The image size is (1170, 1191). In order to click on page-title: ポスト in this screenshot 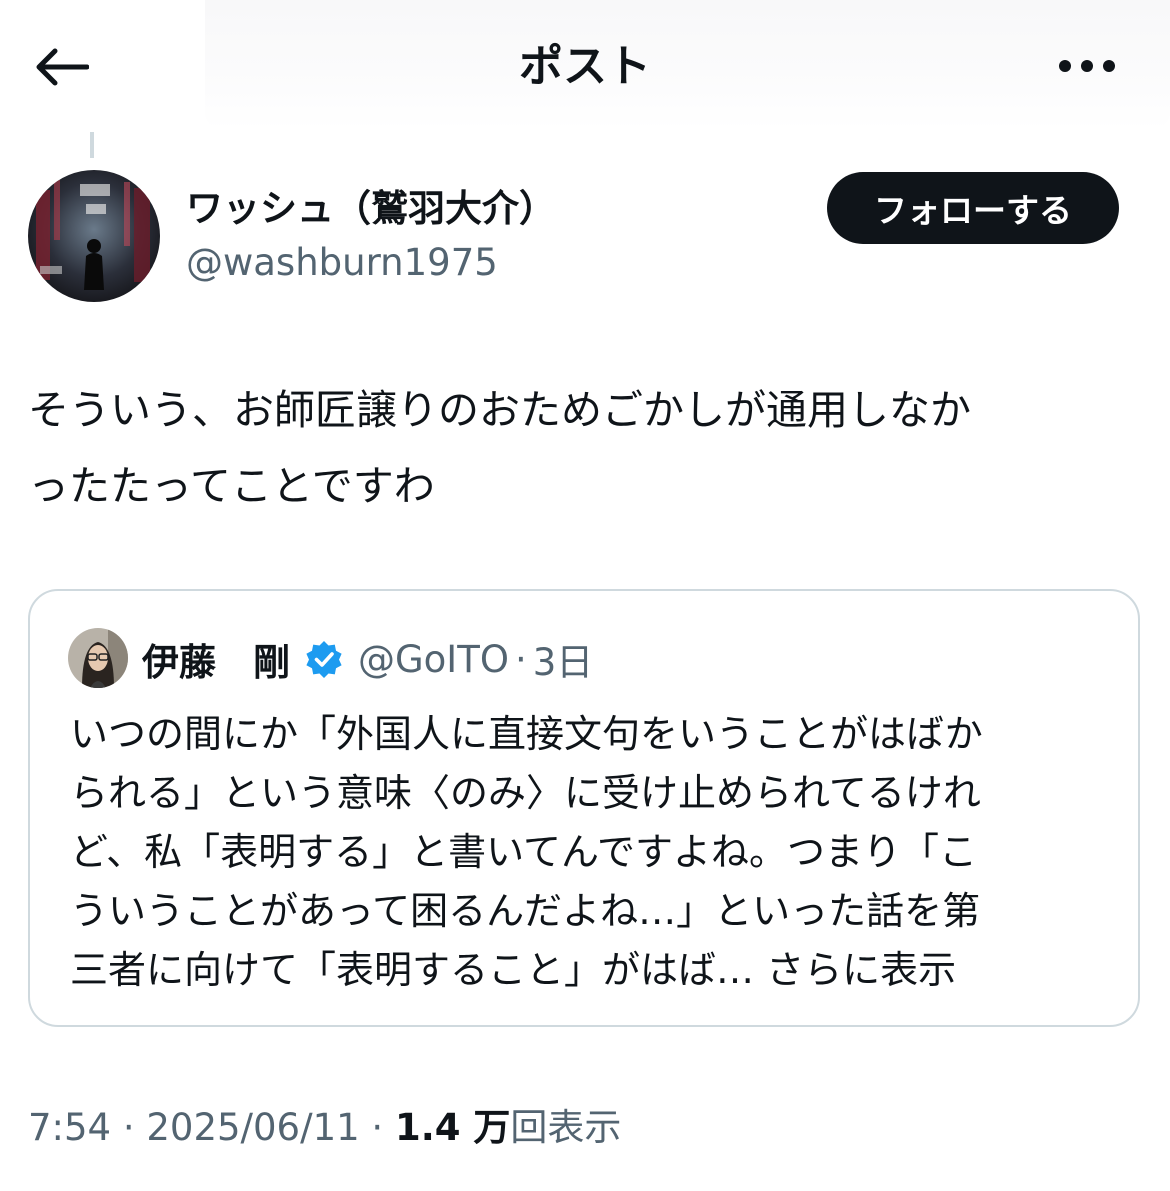, I will do `click(585, 66)`.